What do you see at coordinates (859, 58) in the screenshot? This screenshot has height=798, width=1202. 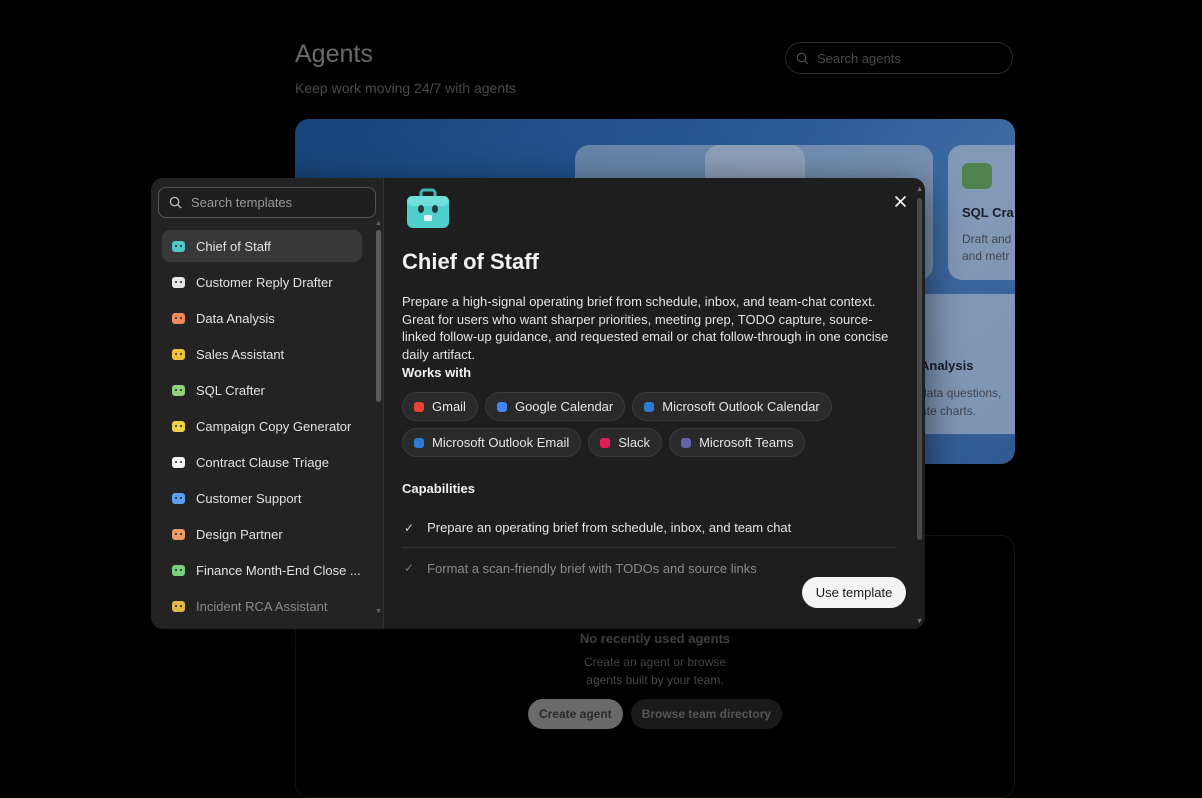 I see `agents-search-placeholder: Search agents` at bounding box center [859, 58].